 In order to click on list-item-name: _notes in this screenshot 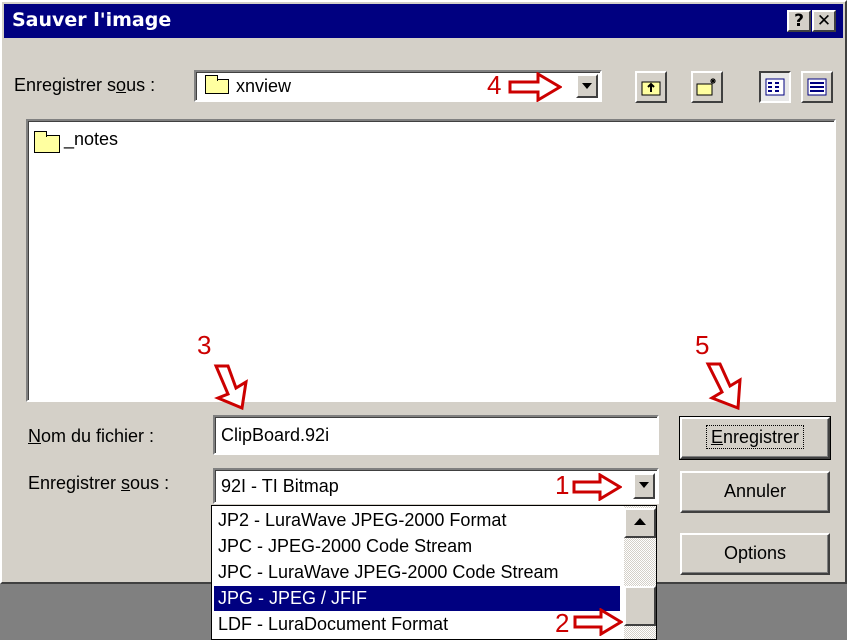, I will do `click(91, 139)`.